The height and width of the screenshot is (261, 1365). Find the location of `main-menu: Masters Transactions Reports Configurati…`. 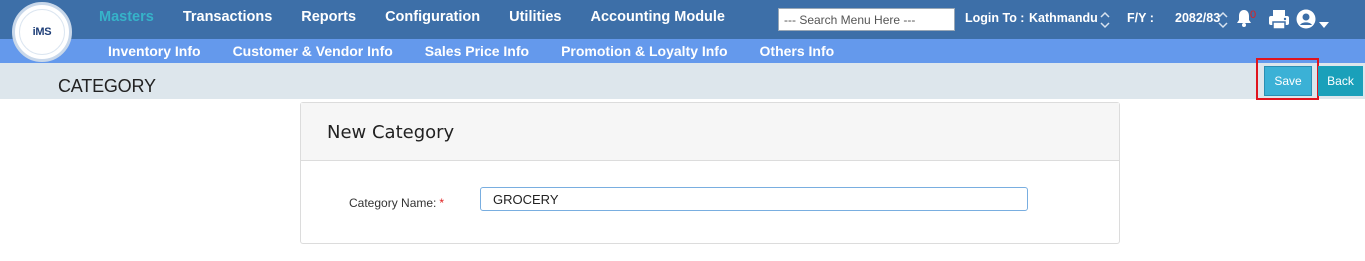

main-menu: Masters Transactions Reports Configurati… is located at coordinates (426, 17).